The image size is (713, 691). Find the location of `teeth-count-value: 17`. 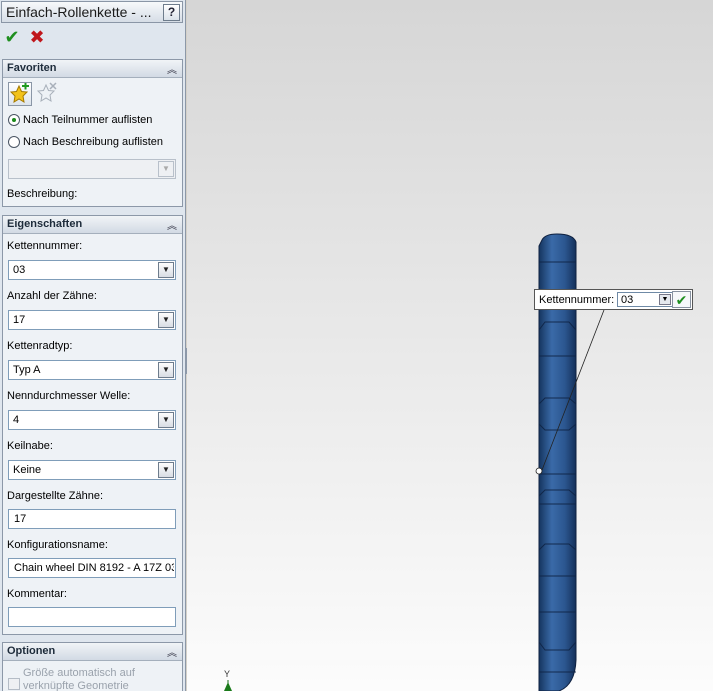

teeth-count-value: 17 is located at coordinates (19, 320).